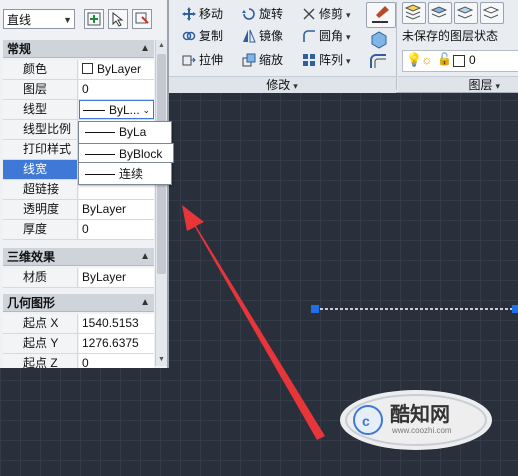 The height and width of the screenshot is (476, 518). Describe the element at coordinates (331, 60) in the screenshot. I see `array-label: 阵列` at that location.